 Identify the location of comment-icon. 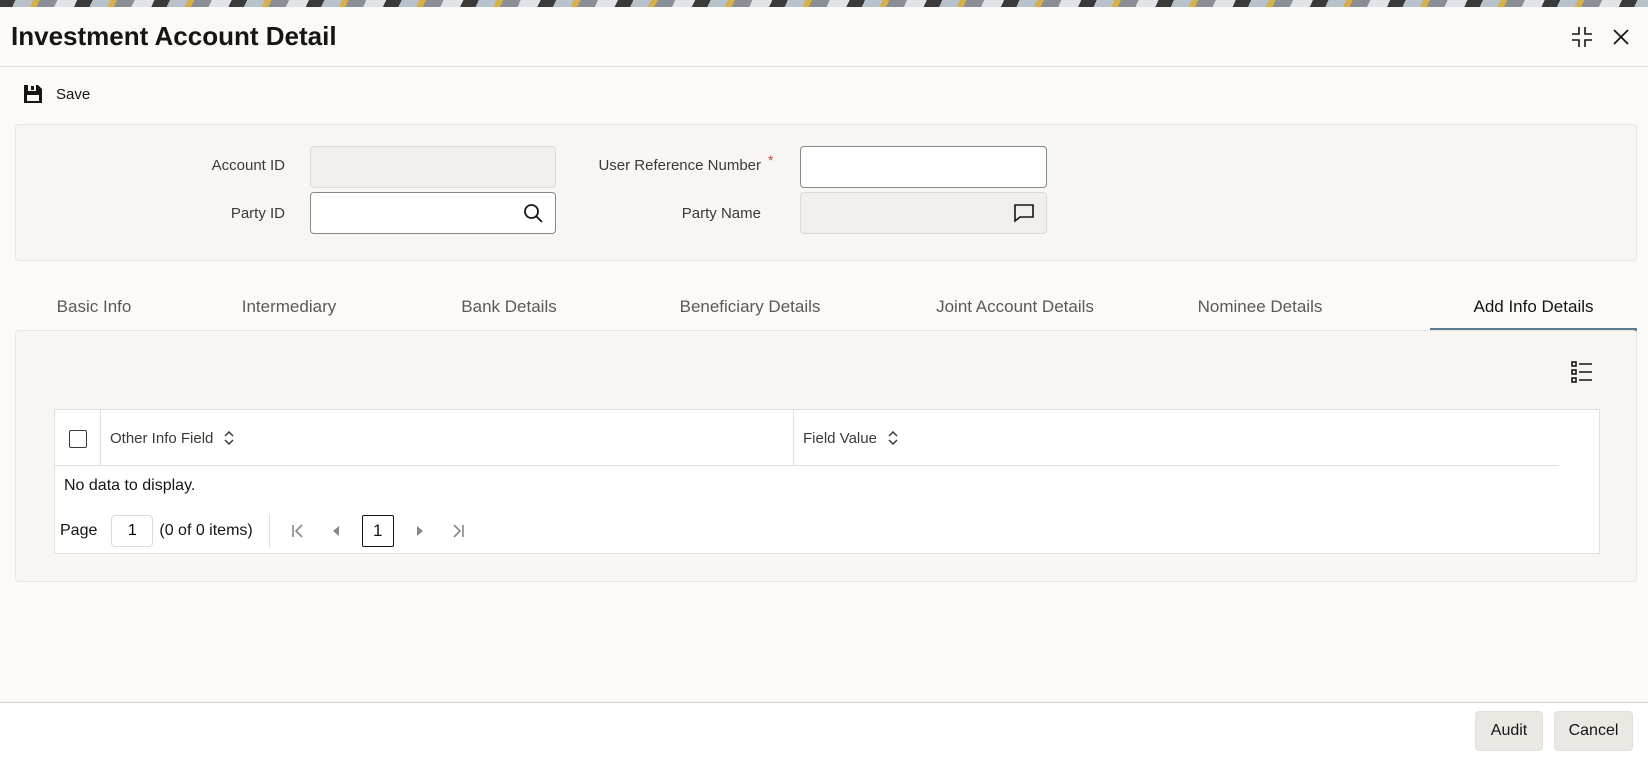
(1024, 213).